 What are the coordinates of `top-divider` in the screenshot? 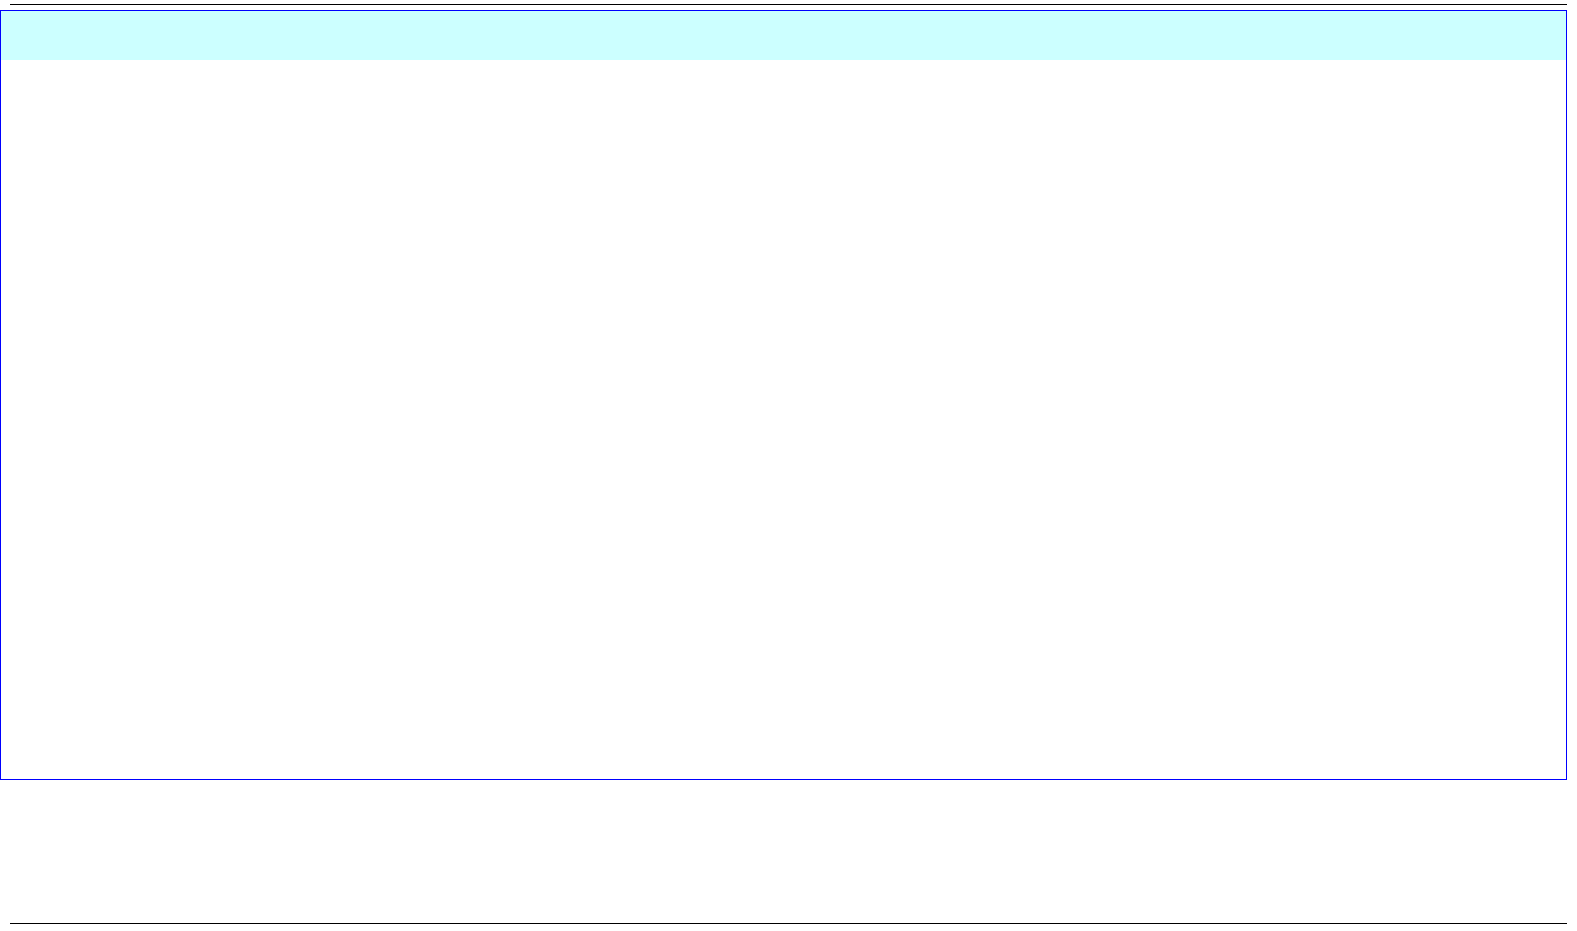 It's located at (788, 4).